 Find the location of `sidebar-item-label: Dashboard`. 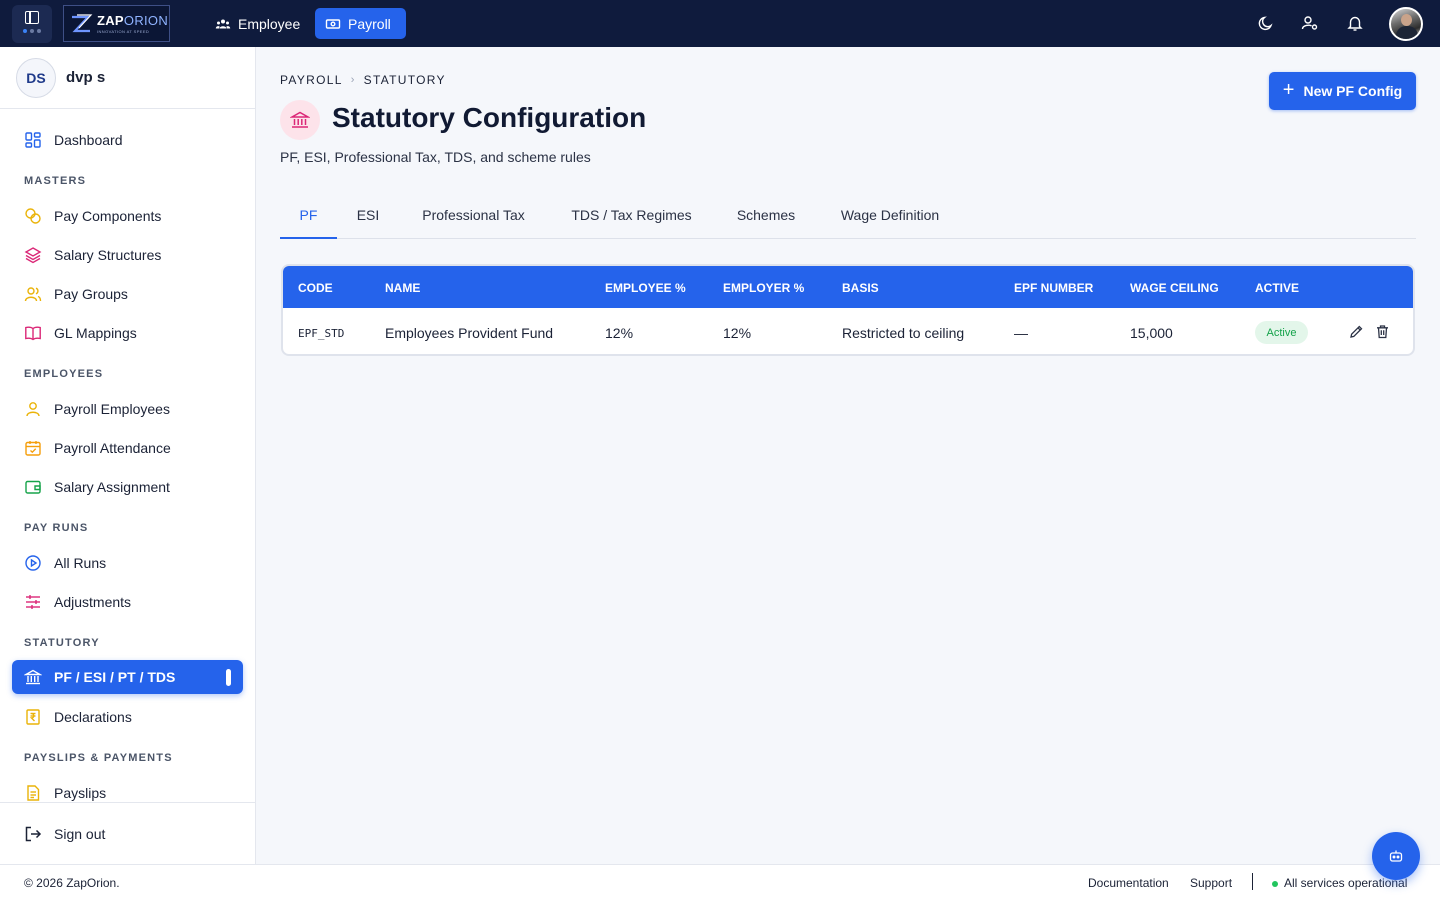

sidebar-item-label: Dashboard is located at coordinates (88, 140).